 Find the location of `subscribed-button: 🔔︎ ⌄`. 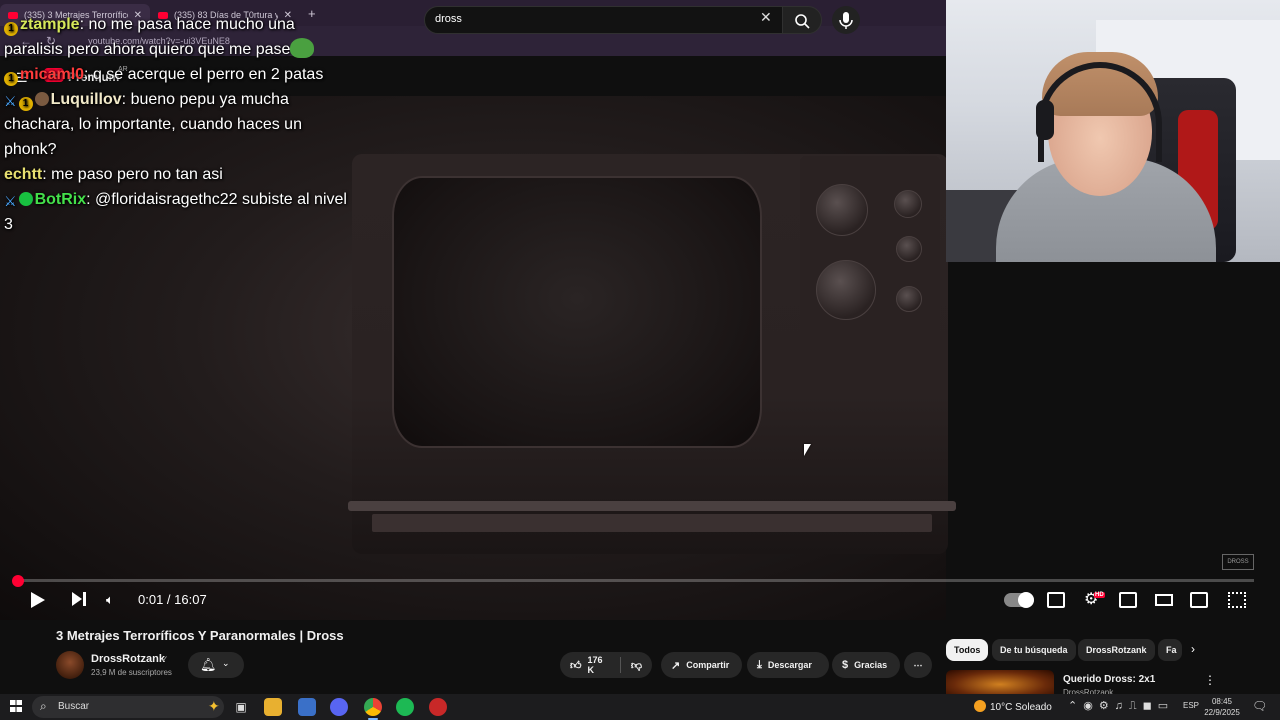

subscribed-button: 🔔︎ ⌄ is located at coordinates (216, 665).